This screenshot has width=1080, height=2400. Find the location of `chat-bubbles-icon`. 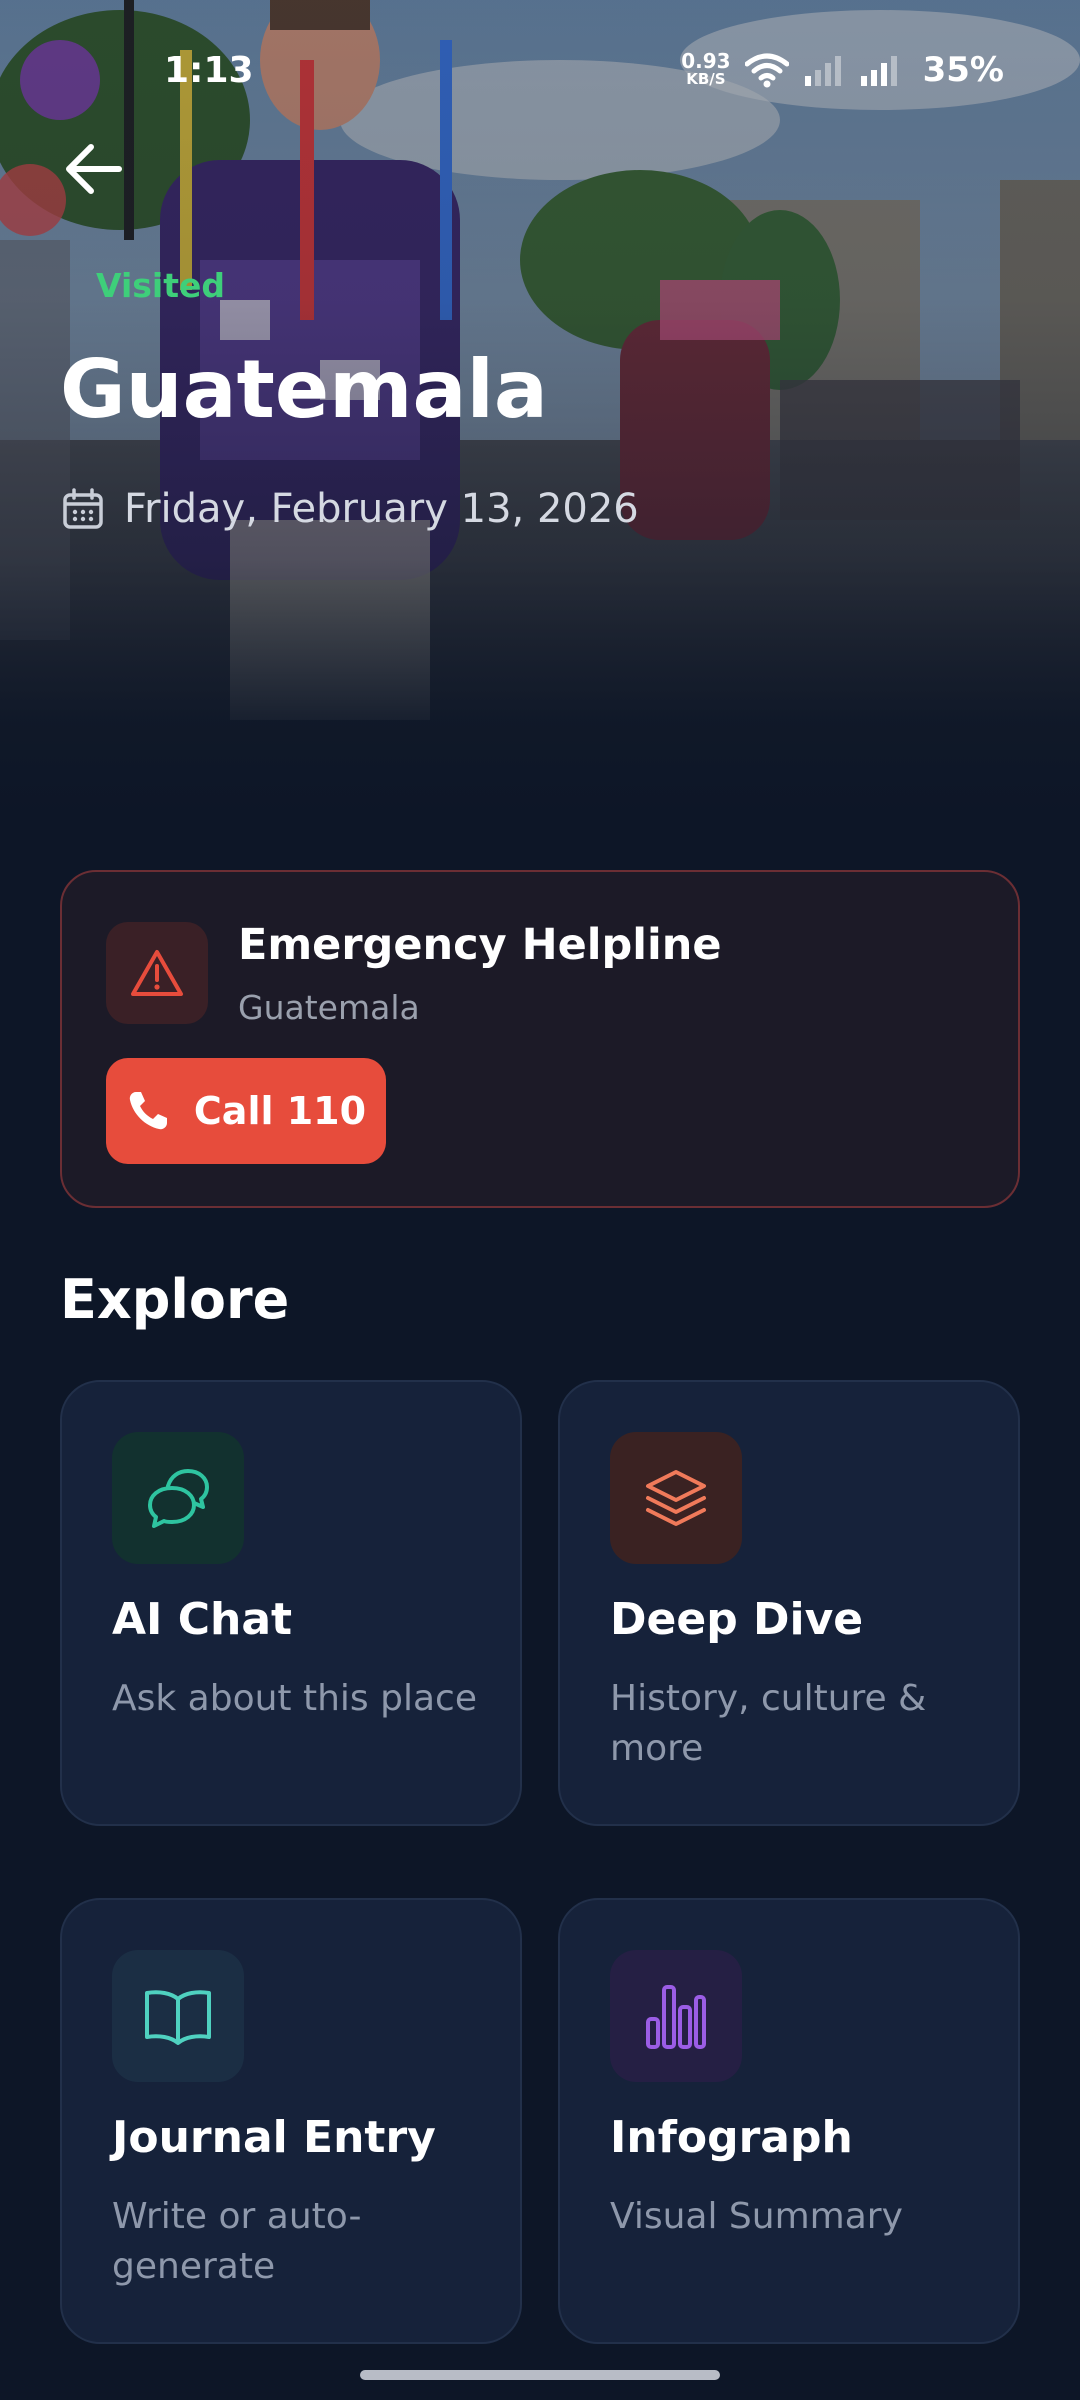

chat-bubbles-icon is located at coordinates (178, 1498).